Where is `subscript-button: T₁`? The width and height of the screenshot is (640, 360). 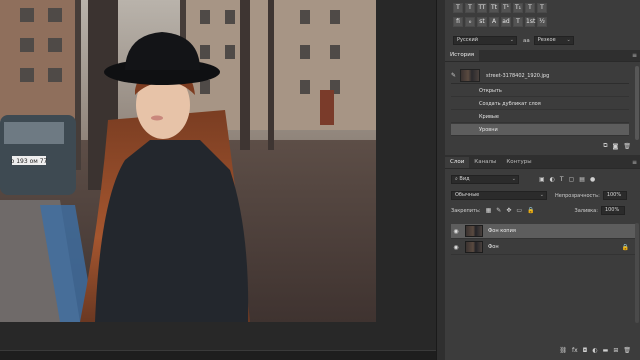 subscript-button: T₁ is located at coordinates (518, 8).